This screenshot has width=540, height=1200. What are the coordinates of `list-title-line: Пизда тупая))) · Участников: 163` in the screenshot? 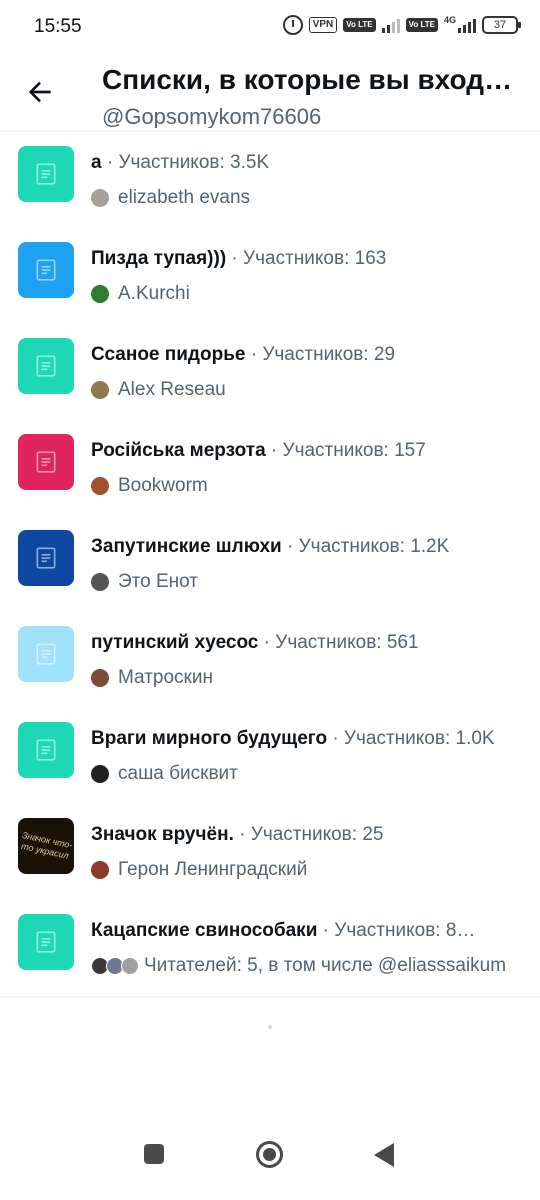 It's located at (306, 259).